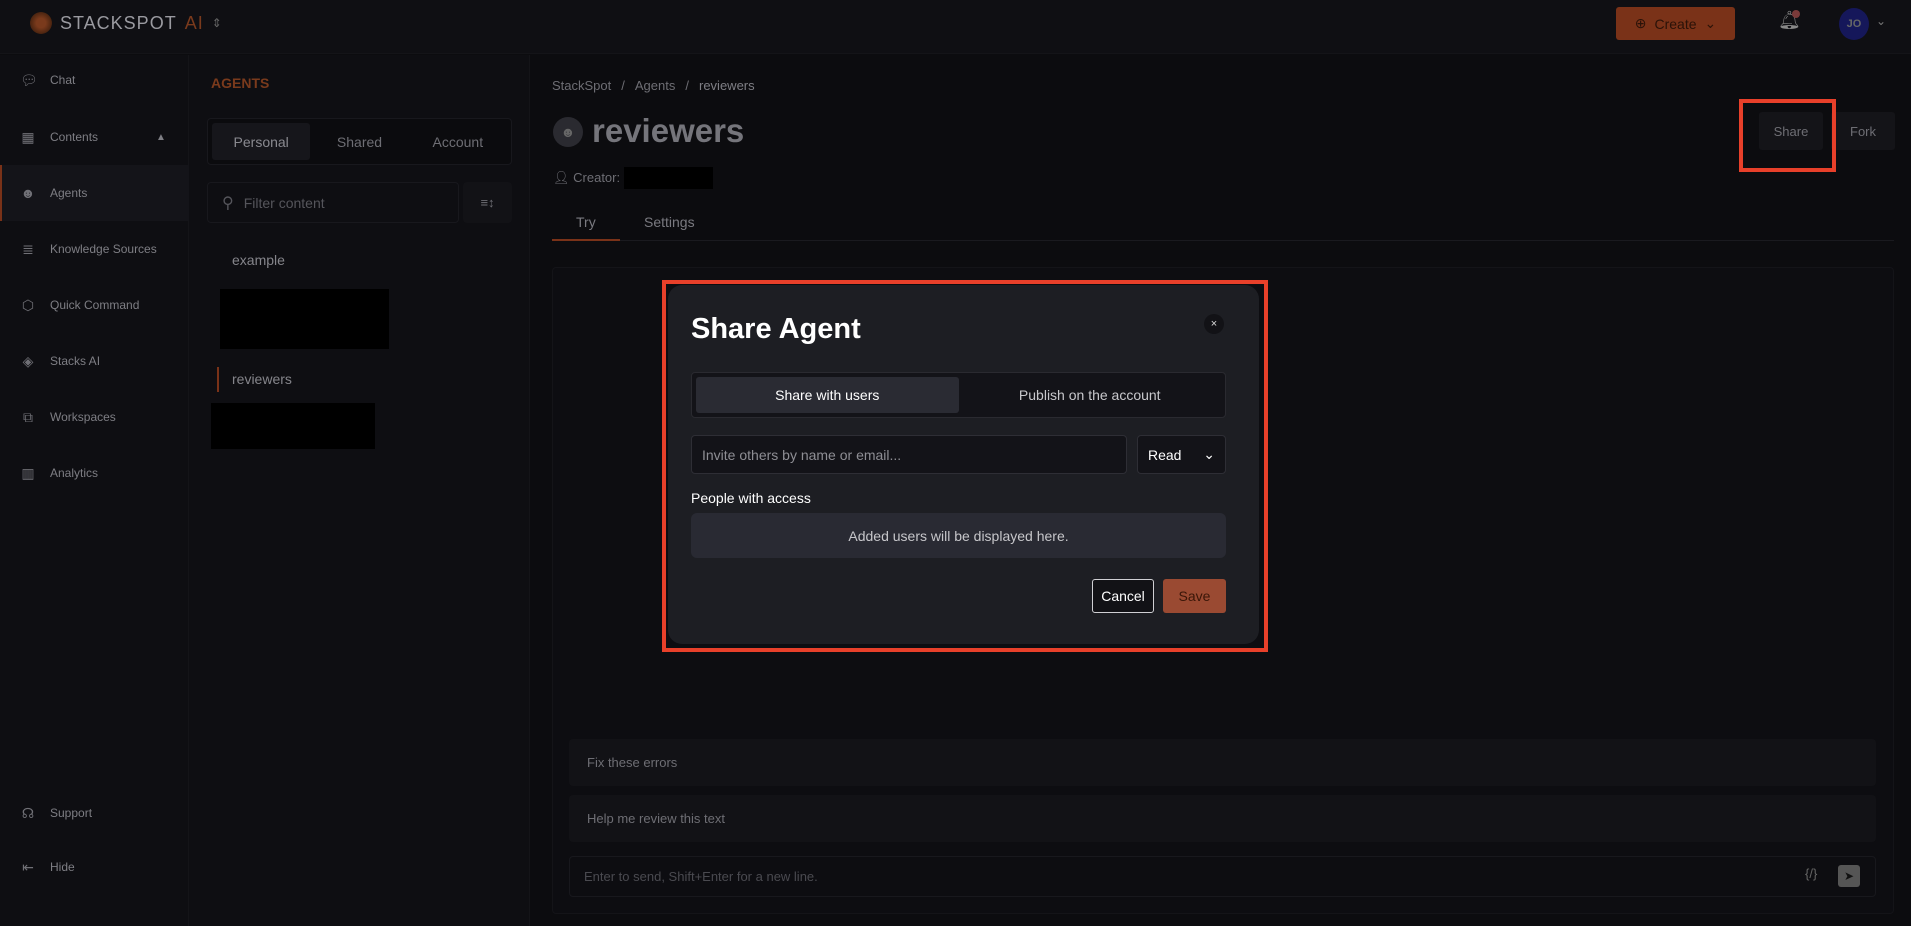  What do you see at coordinates (161, 137) in the screenshot?
I see `caret-up-icon: ▲` at bounding box center [161, 137].